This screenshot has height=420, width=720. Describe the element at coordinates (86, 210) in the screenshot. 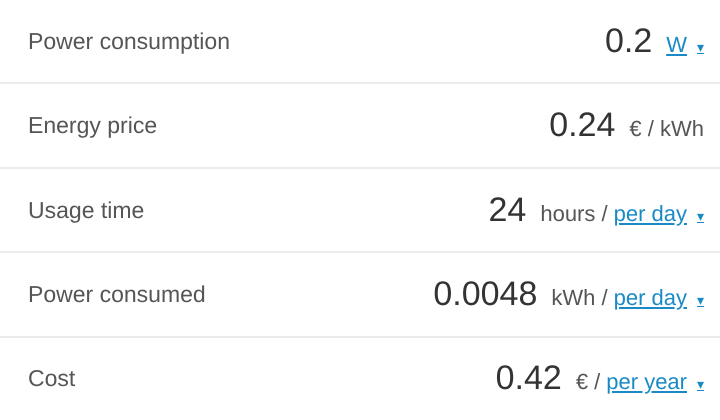

I see `field-label: Usage time` at that location.